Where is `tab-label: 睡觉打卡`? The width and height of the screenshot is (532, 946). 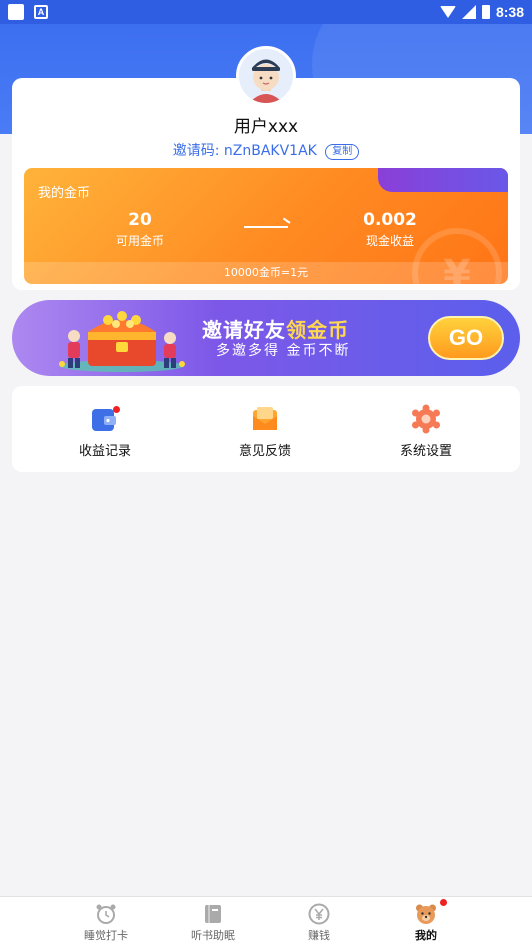 tab-label: 睡觉打卡 is located at coordinates (106, 935).